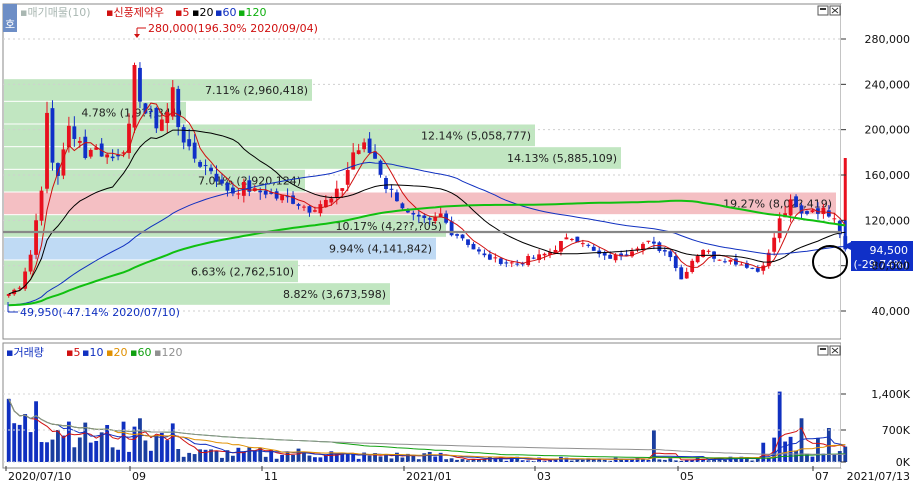 This screenshot has width=914, height=483. Describe the element at coordinates (822, 476) in the screenshot. I see `x-tick-label: 07` at that location.